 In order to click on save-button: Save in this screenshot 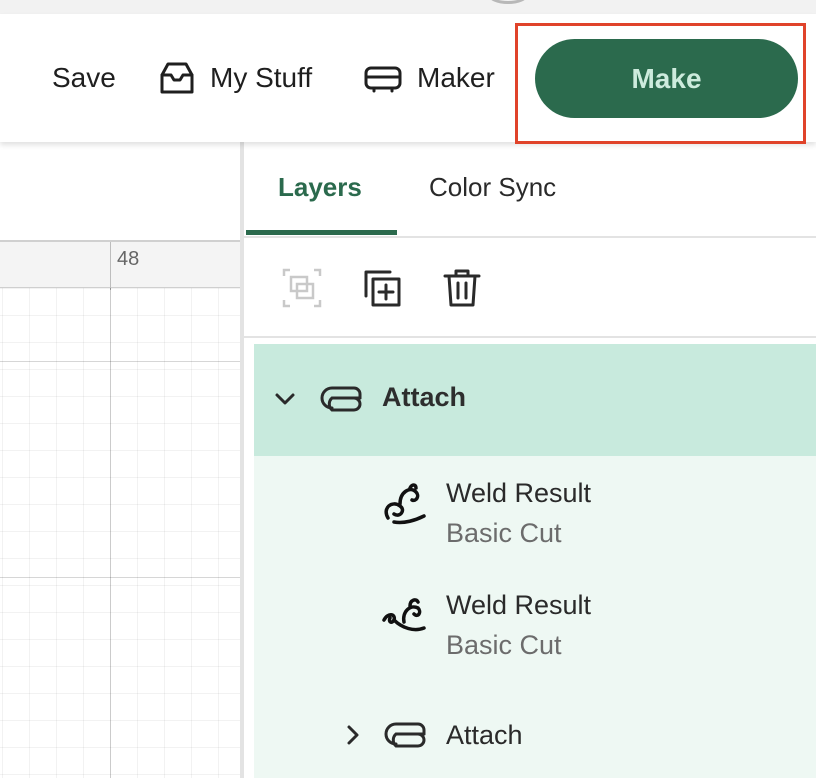, I will do `click(84, 78)`.